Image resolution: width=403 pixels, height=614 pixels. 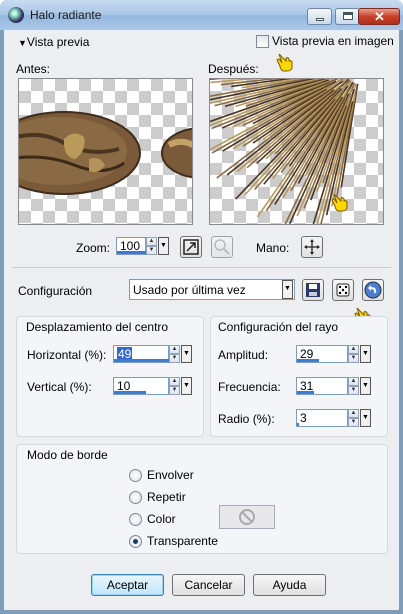 I want to click on pan-button, so click(x=312, y=247).